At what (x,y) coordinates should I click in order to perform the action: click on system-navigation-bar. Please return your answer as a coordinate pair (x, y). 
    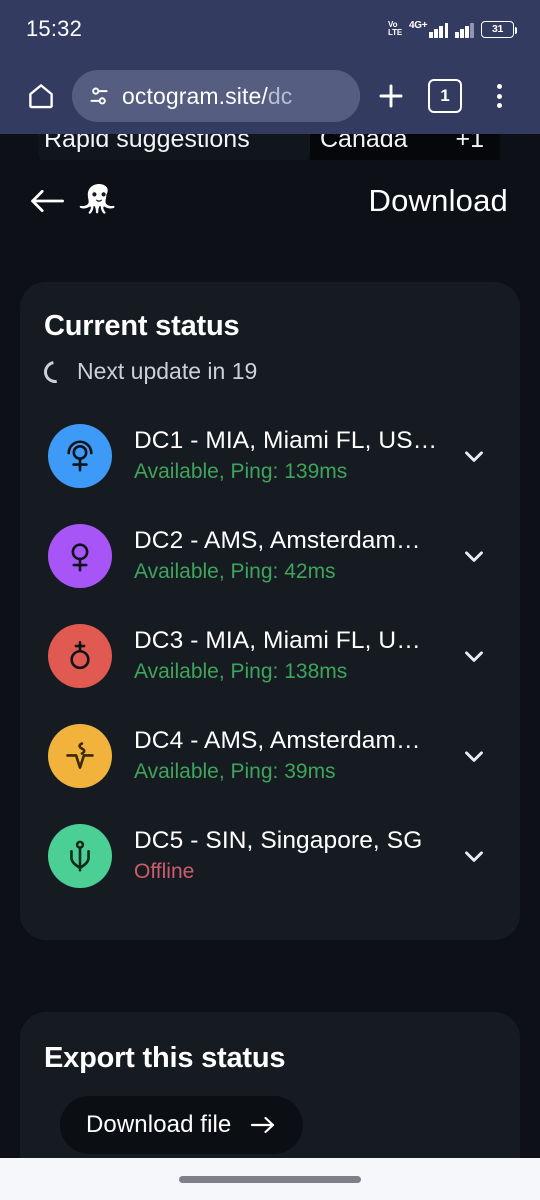
    Looking at the image, I should click on (270, 1179).